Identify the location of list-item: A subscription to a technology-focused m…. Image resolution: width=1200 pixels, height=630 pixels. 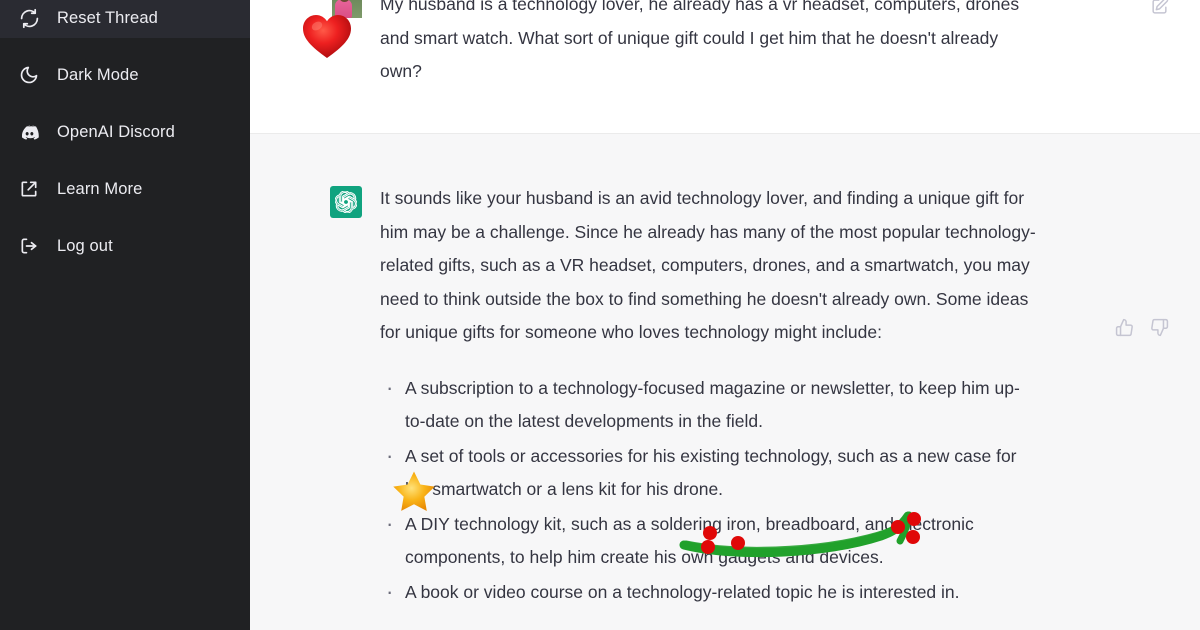
(713, 405).